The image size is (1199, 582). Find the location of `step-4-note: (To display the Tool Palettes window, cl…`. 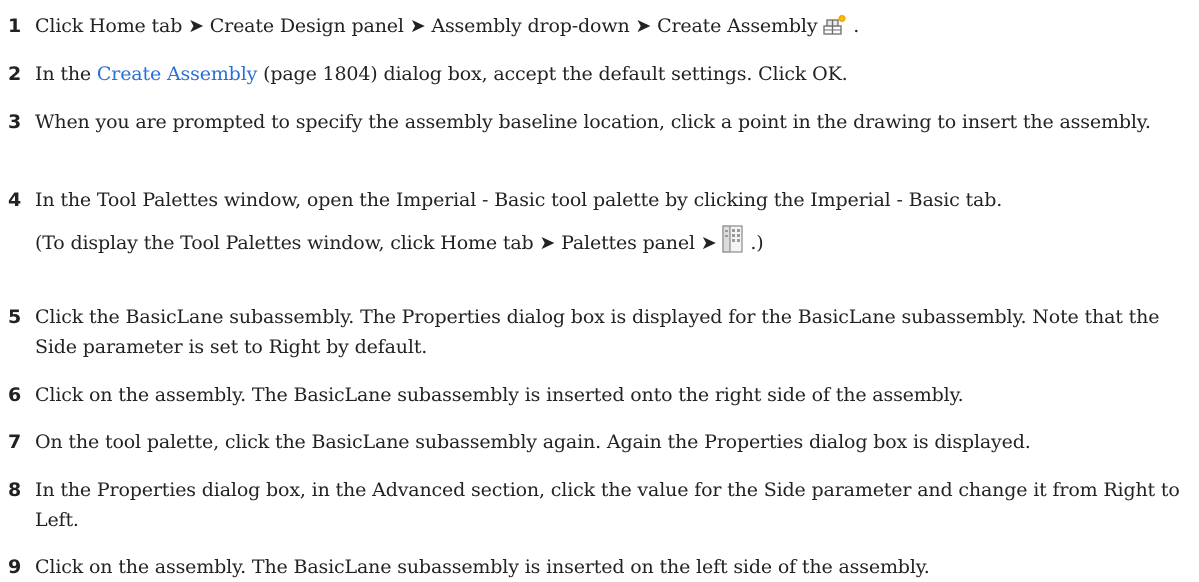

step-4-note: (To display the Tool Palettes window, cl… is located at coordinates (613, 243).